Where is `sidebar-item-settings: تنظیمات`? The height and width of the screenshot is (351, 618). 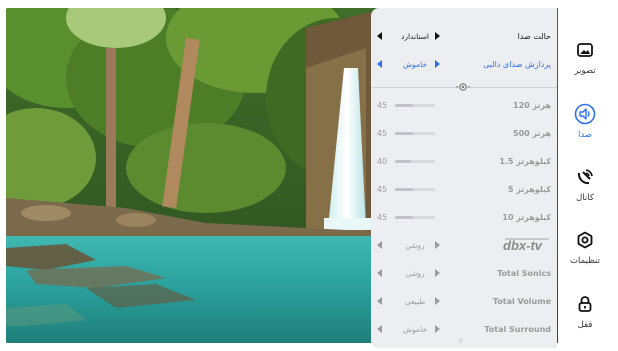 sidebar-item-settings: تنظیمات is located at coordinates (585, 247).